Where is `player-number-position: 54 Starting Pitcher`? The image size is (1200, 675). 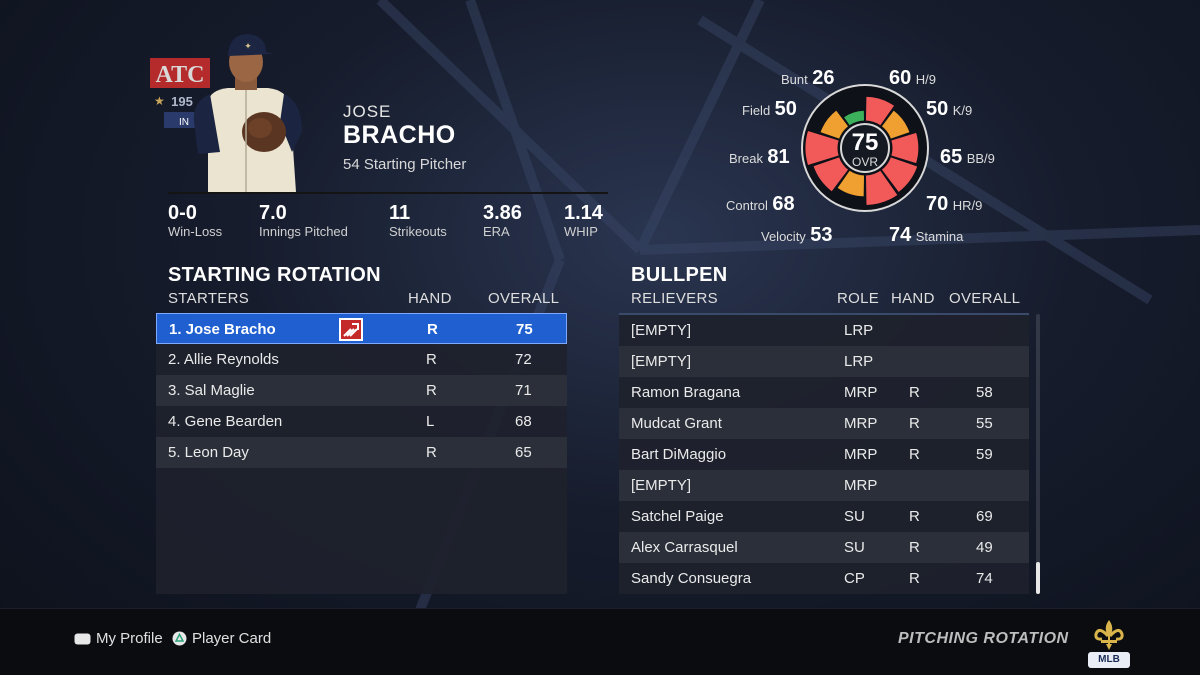
player-number-position: 54 Starting Pitcher is located at coordinates (405, 164).